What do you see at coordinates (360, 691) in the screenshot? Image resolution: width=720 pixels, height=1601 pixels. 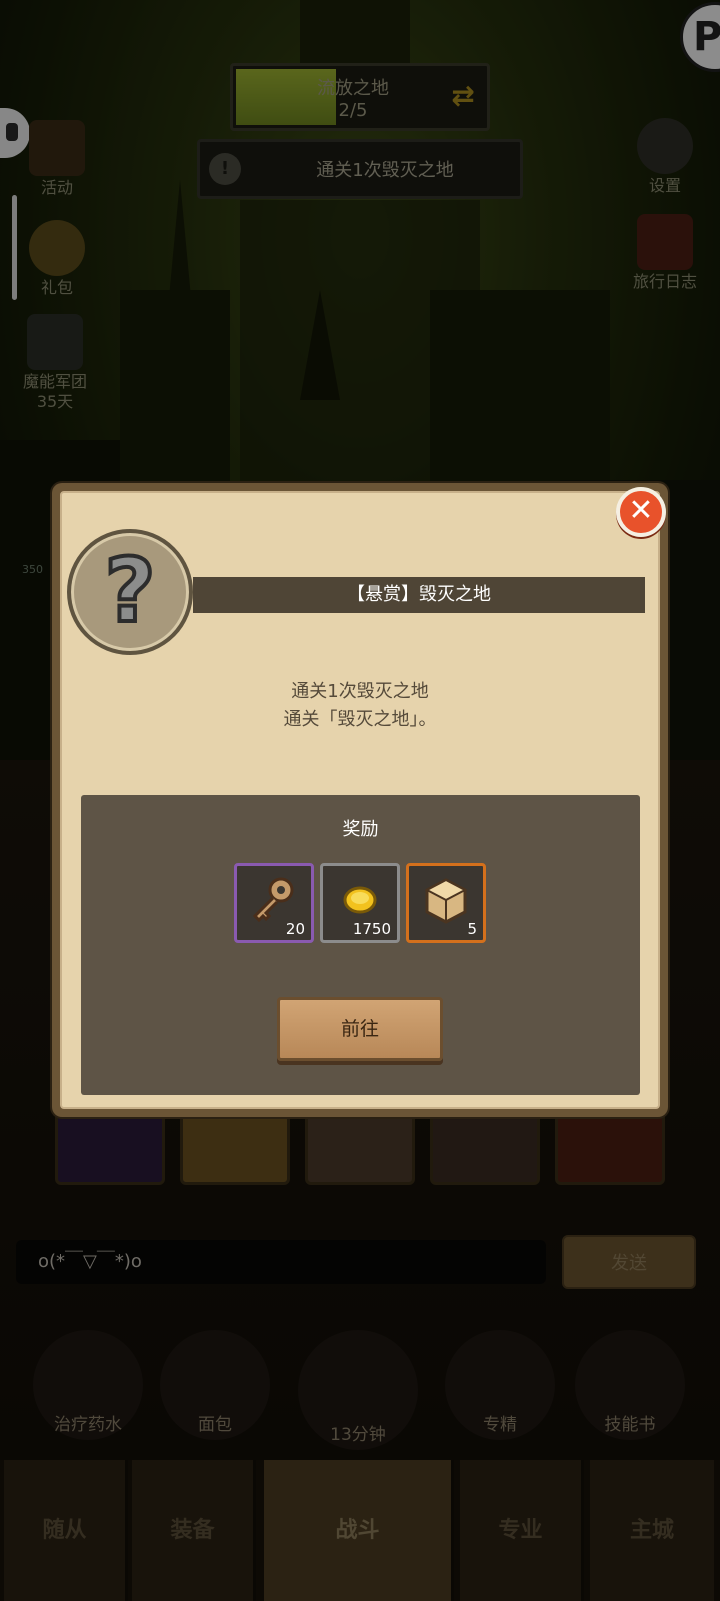 I see `desc-line-1: 通关1次毁灭之地` at bounding box center [360, 691].